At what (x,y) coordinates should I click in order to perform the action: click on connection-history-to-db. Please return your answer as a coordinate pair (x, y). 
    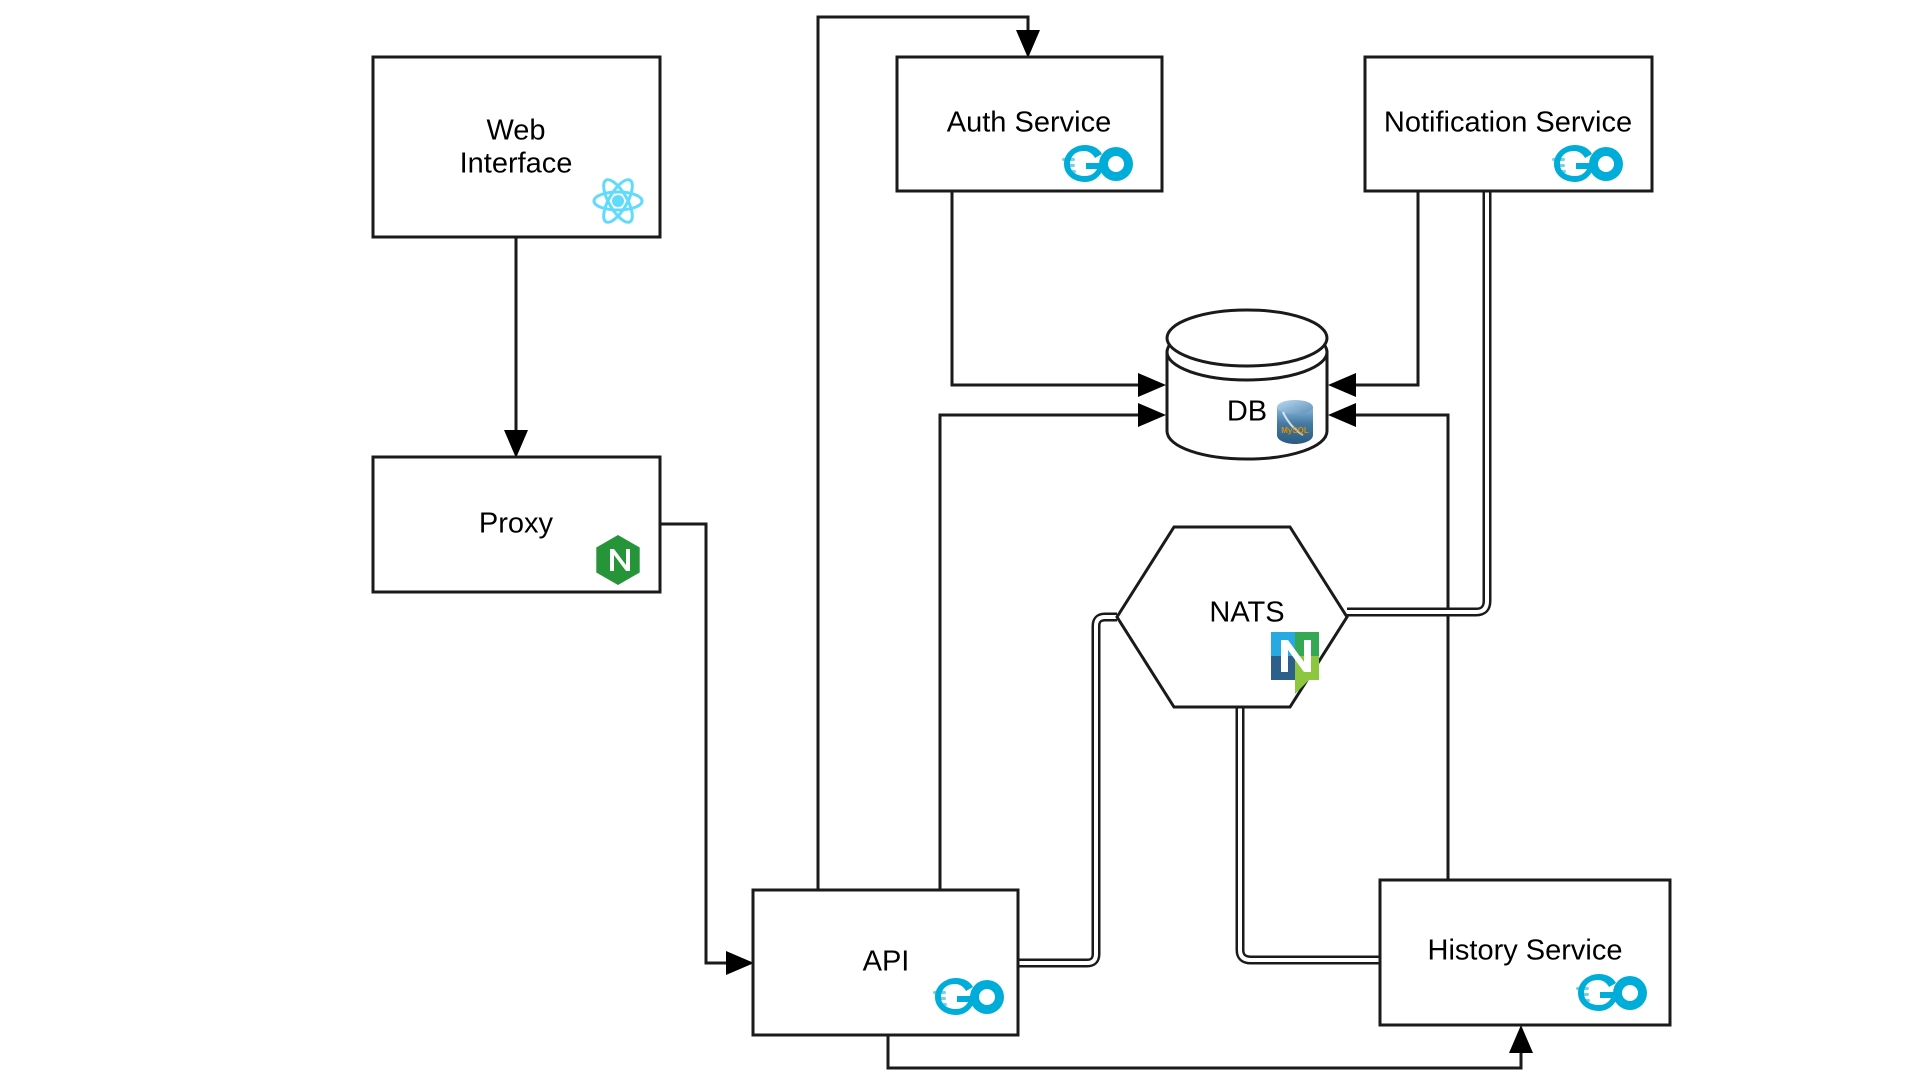
    Looking at the image, I should click on (1389, 641).